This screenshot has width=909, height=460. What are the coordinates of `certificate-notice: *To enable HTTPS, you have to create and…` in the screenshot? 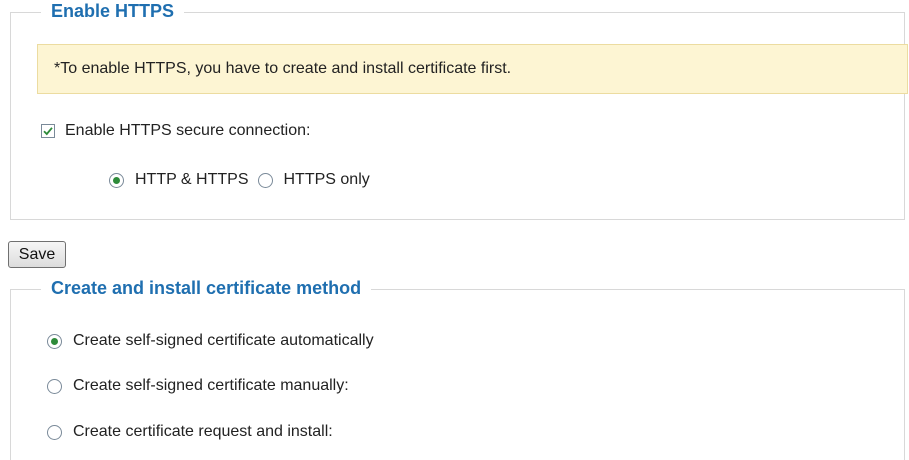 It's located at (472, 69).